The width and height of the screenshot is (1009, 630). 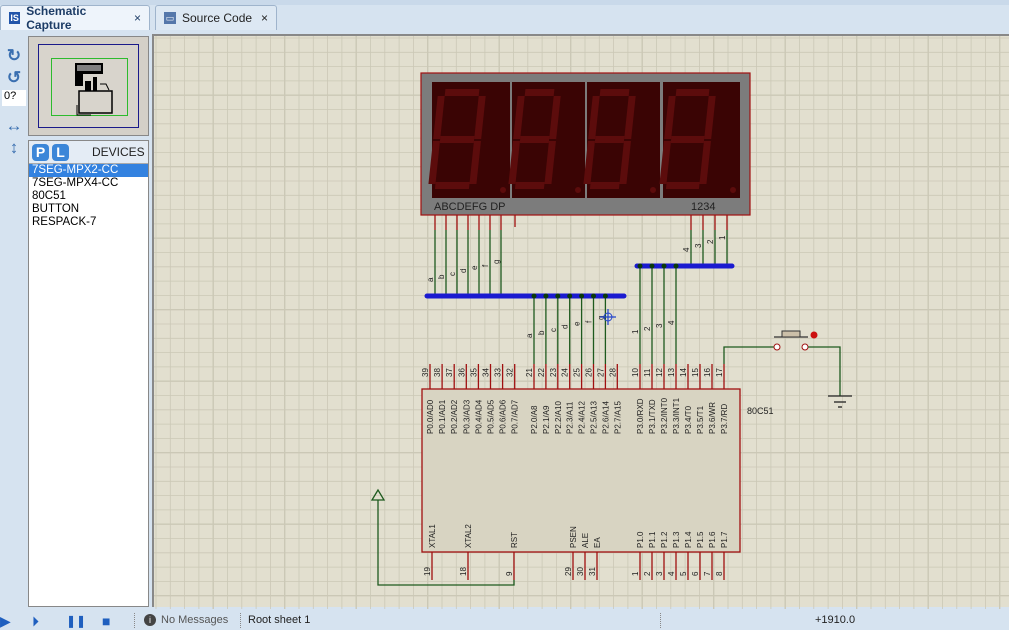 I want to click on pin-name: P3.1/TXD, so click(x=652, y=416).